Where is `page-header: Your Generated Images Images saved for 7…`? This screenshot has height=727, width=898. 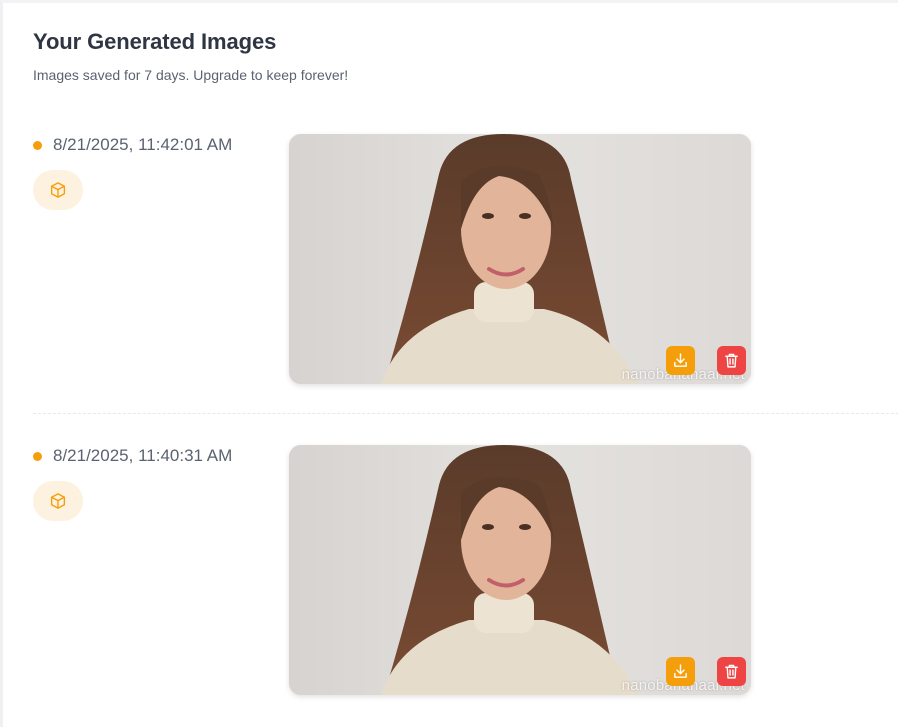 page-header: Your Generated Images Images saved for 7… is located at coordinates (190, 55).